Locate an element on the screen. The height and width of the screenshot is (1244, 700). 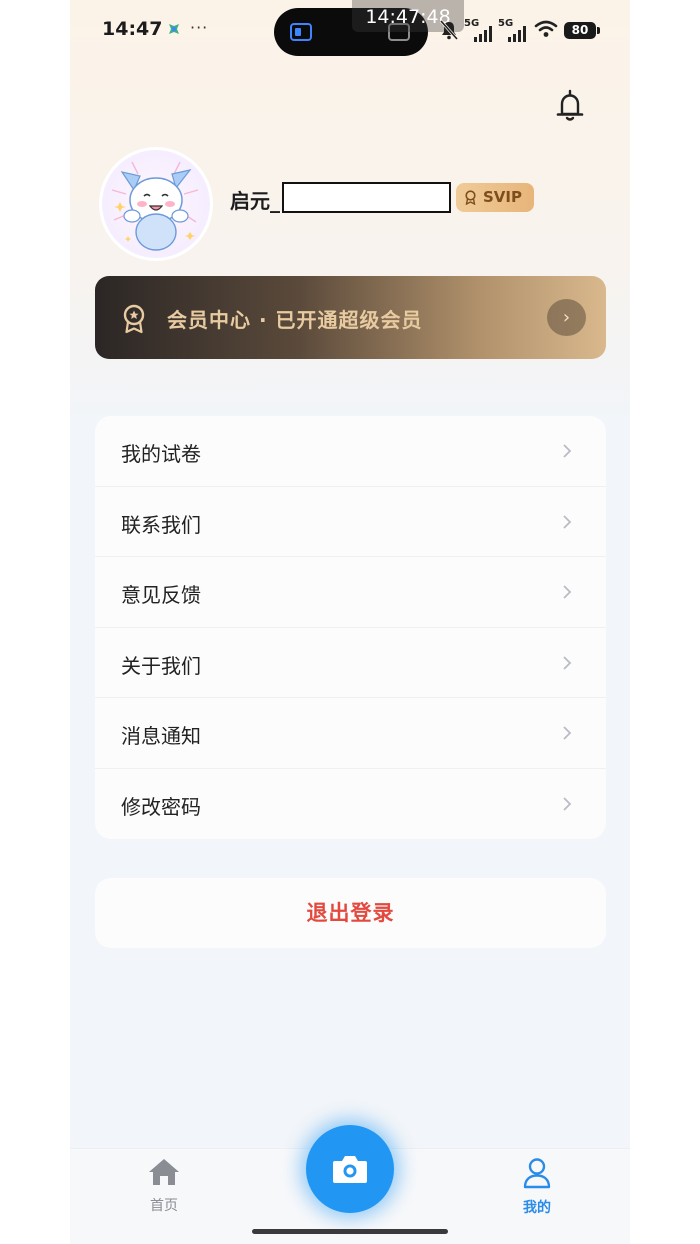
home-icon is located at coordinates (164, 1172).